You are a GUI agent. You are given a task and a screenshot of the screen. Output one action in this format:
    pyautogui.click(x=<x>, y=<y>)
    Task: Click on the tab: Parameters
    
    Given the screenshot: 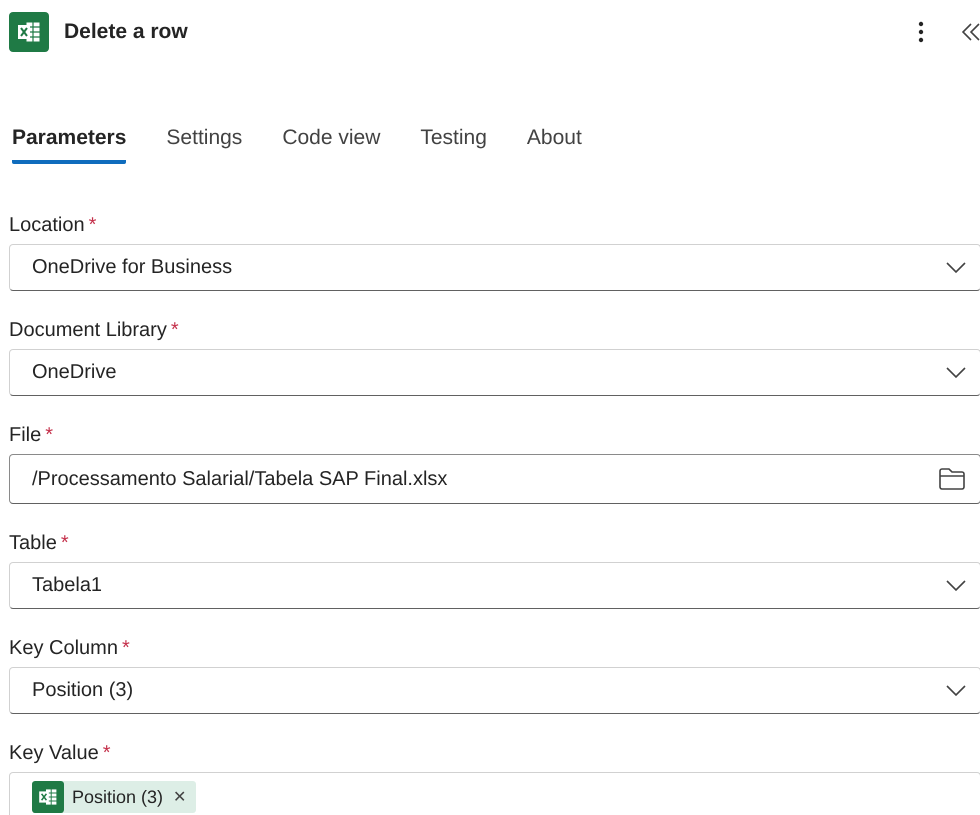 What is the action you would take?
    pyautogui.click(x=69, y=145)
    